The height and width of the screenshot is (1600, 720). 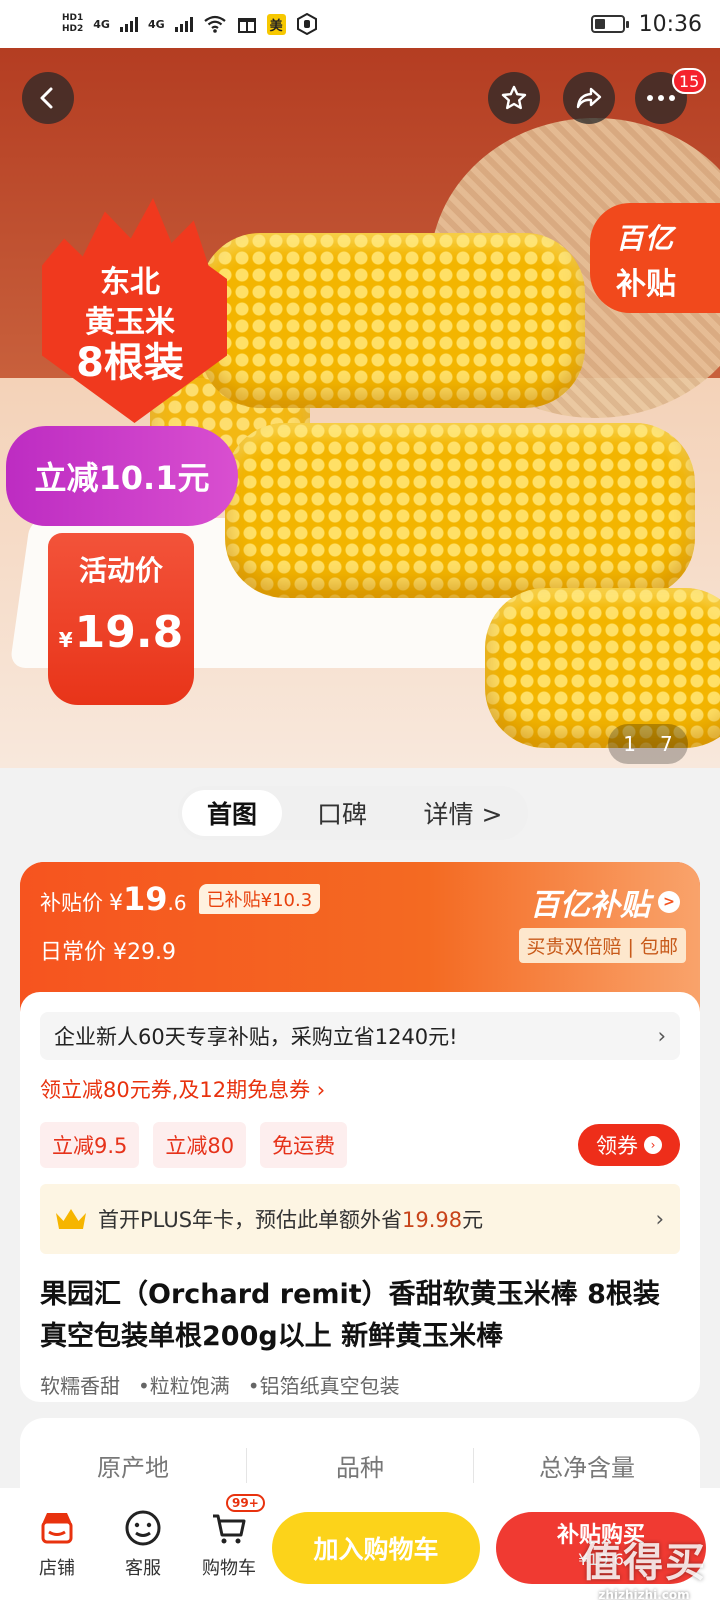 What do you see at coordinates (65, 640) in the screenshot?
I see `activity-yen: ¥` at bounding box center [65, 640].